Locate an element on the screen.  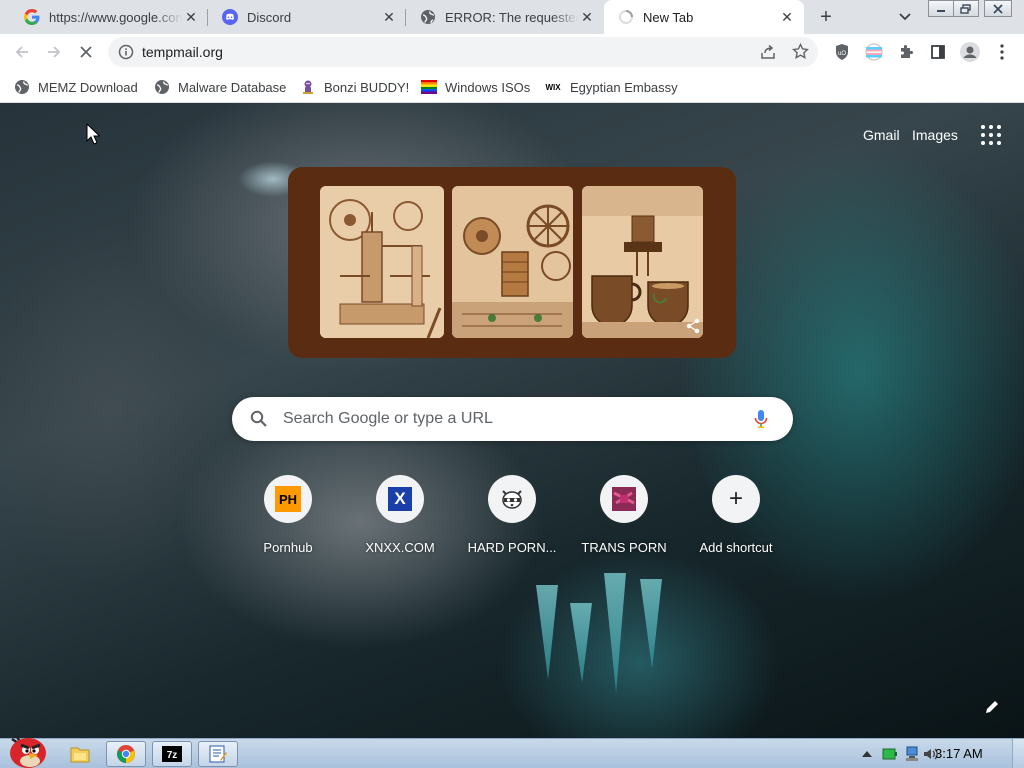
plus-icon: + is located at coordinates (735, 498).